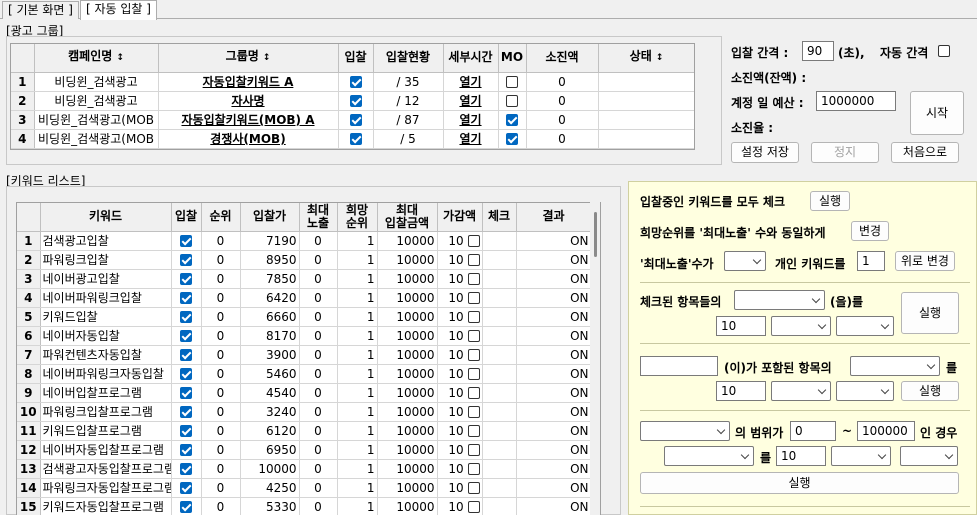 The image size is (977, 515). I want to click on bid-cell, so click(356, 101).